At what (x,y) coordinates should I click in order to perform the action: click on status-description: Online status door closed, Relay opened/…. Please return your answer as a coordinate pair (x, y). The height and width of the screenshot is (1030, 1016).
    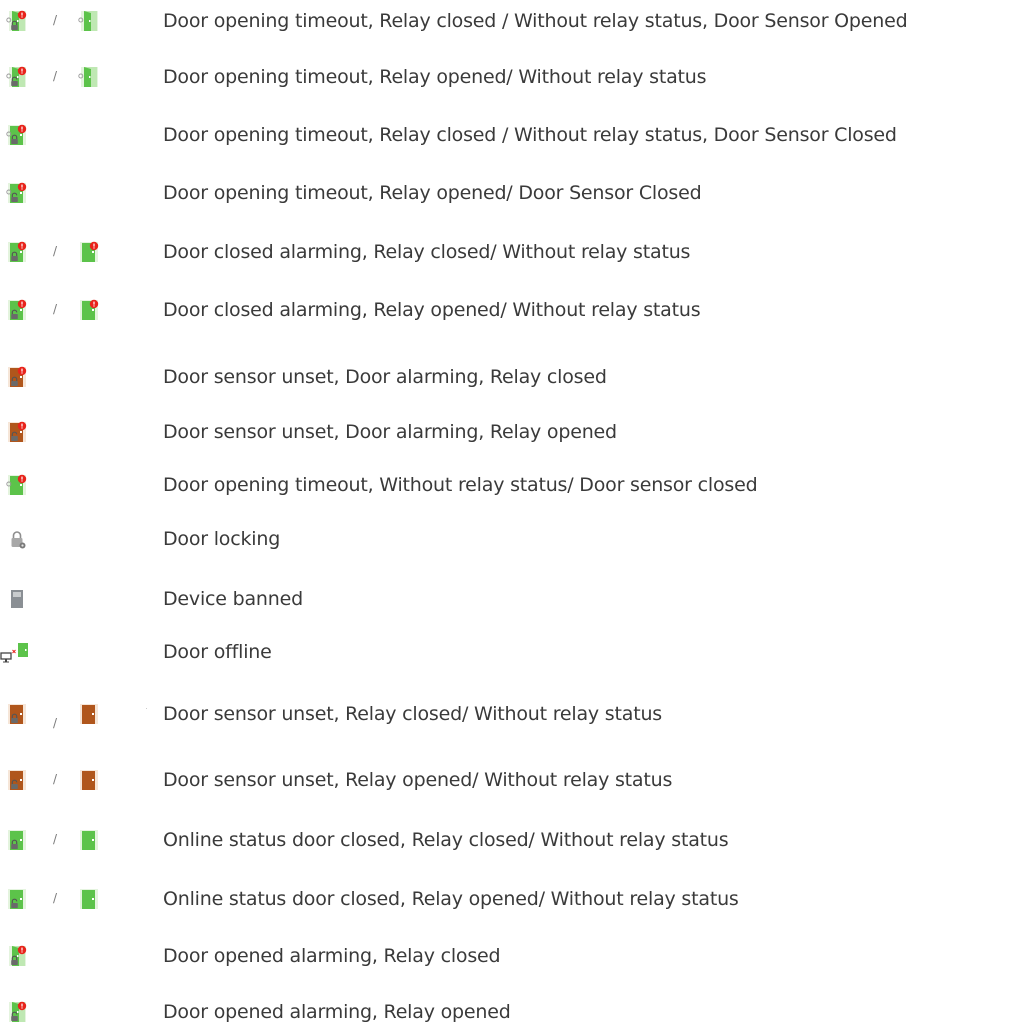
    Looking at the image, I should click on (451, 899).